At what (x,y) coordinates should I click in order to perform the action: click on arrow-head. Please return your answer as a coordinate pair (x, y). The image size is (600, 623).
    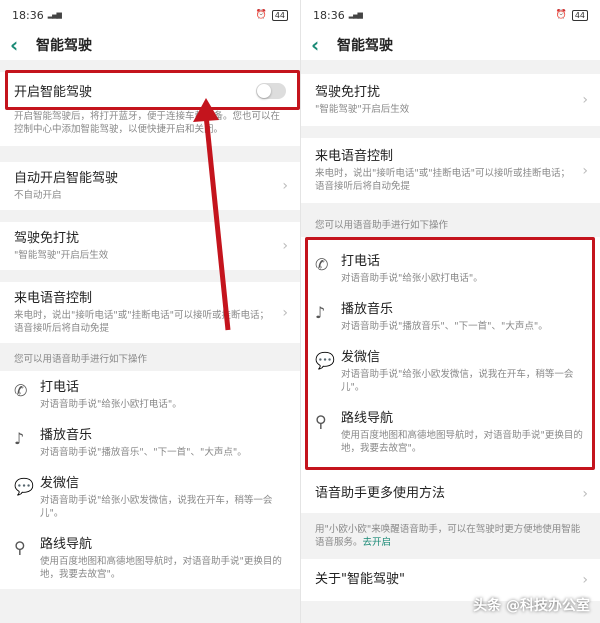
    Looking at the image, I should click on (206, 110).